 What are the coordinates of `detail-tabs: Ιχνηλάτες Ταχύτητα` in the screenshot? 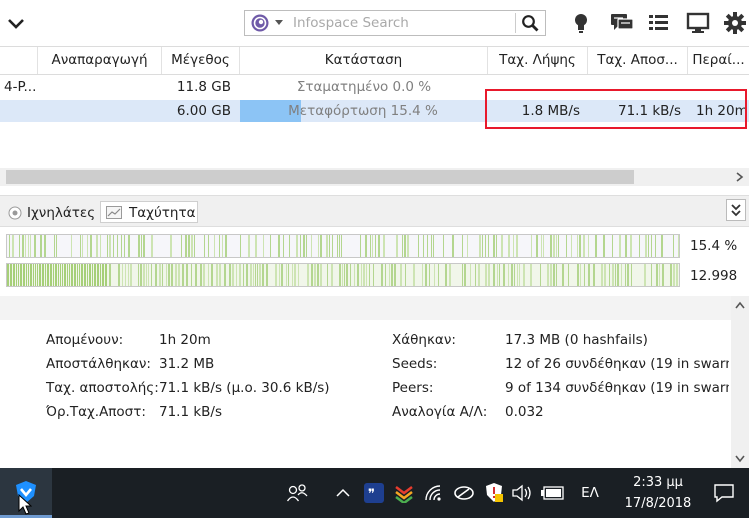 It's located at (374, 211).